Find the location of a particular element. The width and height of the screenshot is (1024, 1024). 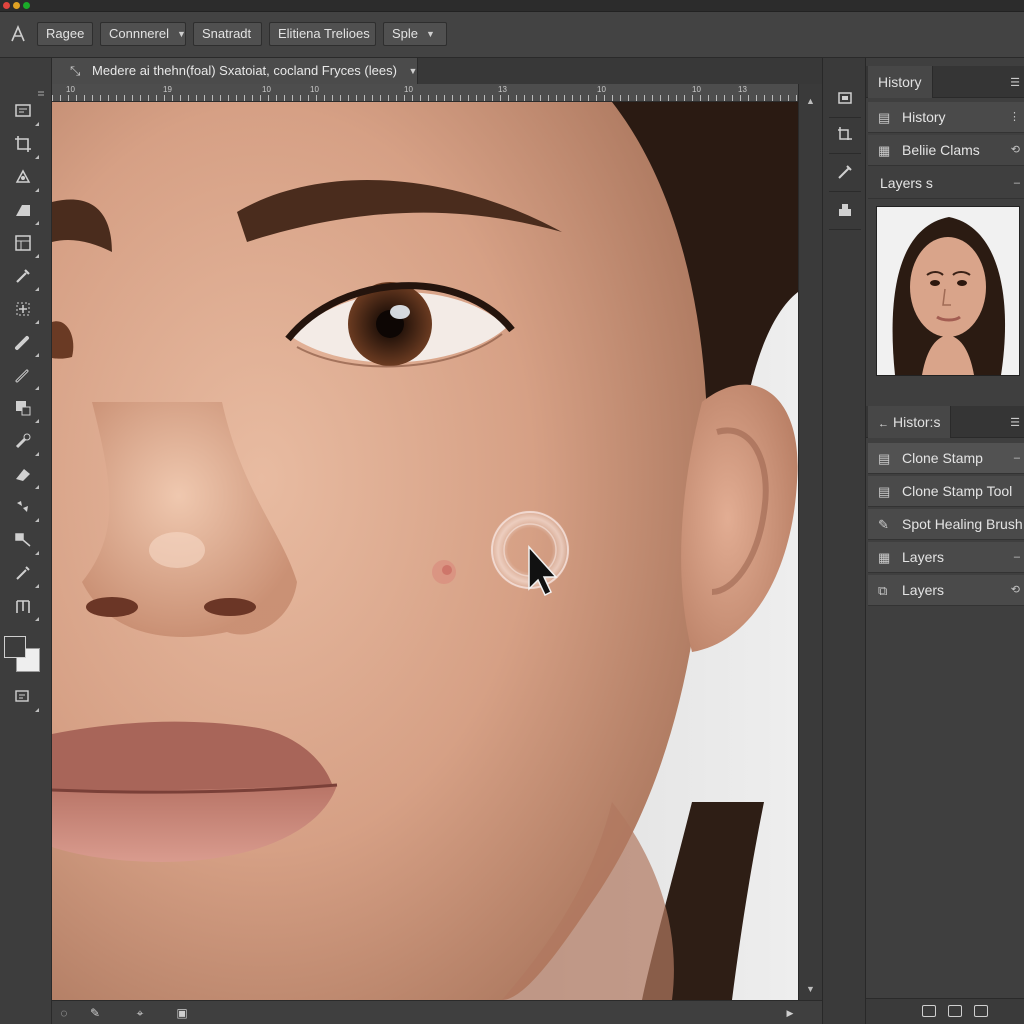

horizontal-ruler: 10 19 10 10 10 13 10 10 13 is located at coordinates (428, 93).